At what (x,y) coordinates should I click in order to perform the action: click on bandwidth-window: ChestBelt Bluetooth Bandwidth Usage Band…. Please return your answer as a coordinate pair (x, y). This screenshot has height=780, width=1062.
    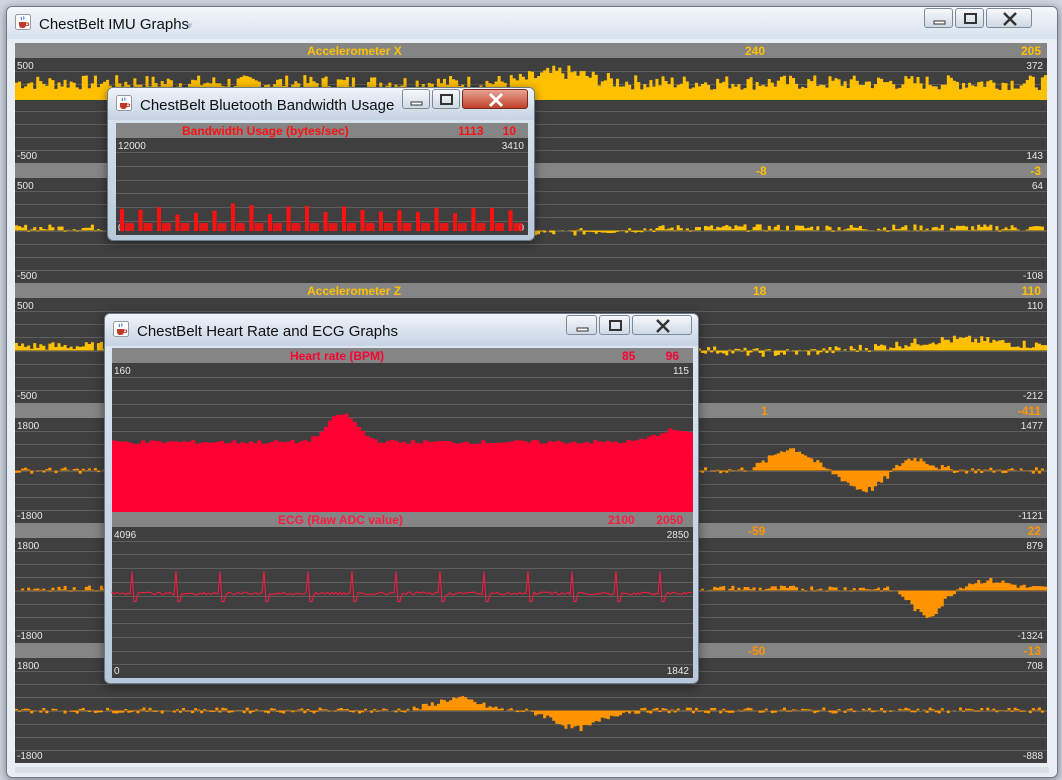
    Looking at the image, I should click on (321, 164).